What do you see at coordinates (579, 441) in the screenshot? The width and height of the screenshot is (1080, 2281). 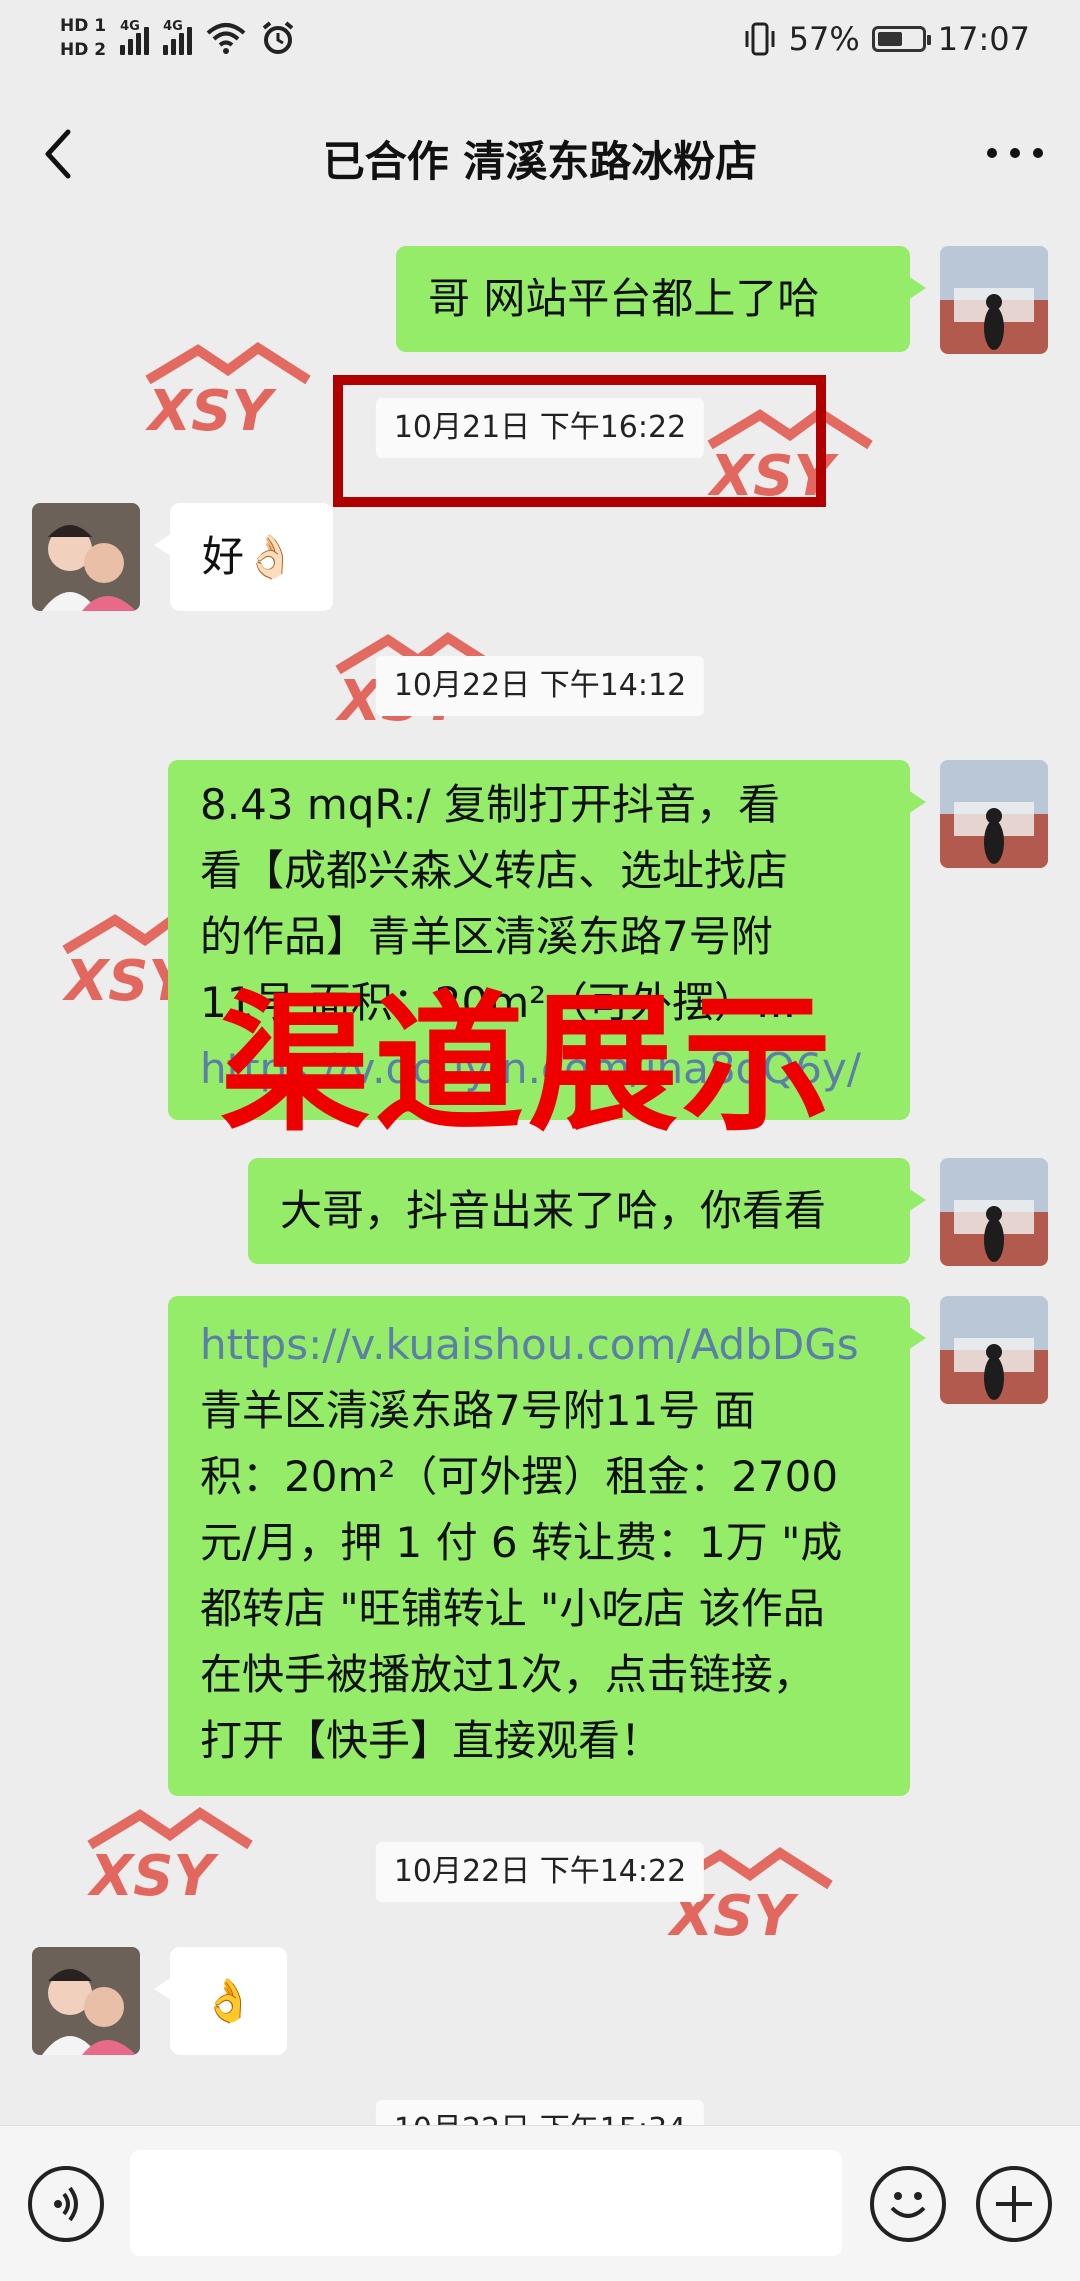 I see `highlight-box` at bounding box center [579, 441].